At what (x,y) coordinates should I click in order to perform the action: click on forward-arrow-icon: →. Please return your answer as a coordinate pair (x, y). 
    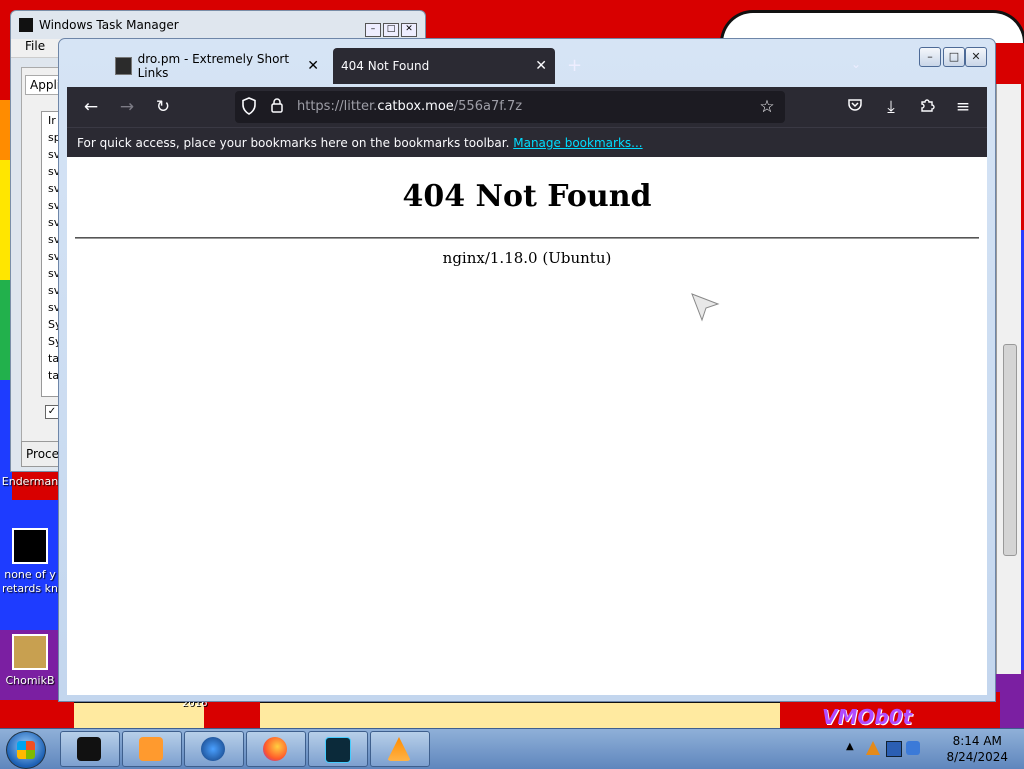
    Looking at the image, I should click on (127, 107).